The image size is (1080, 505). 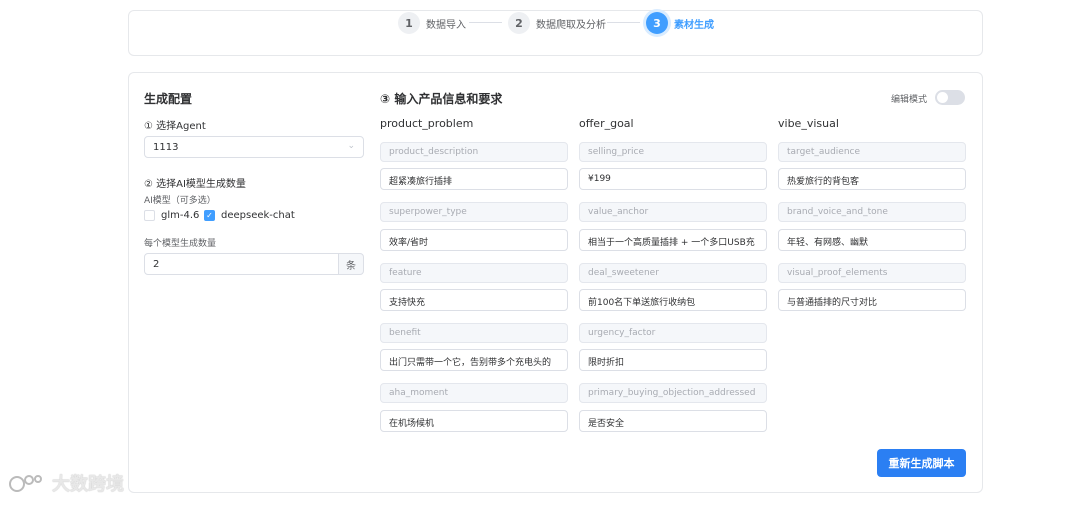 What do you see at coordinates (673, 179) in the screenshot?
I see `field-value-input: ¥199` at bounding box center [673, 179].